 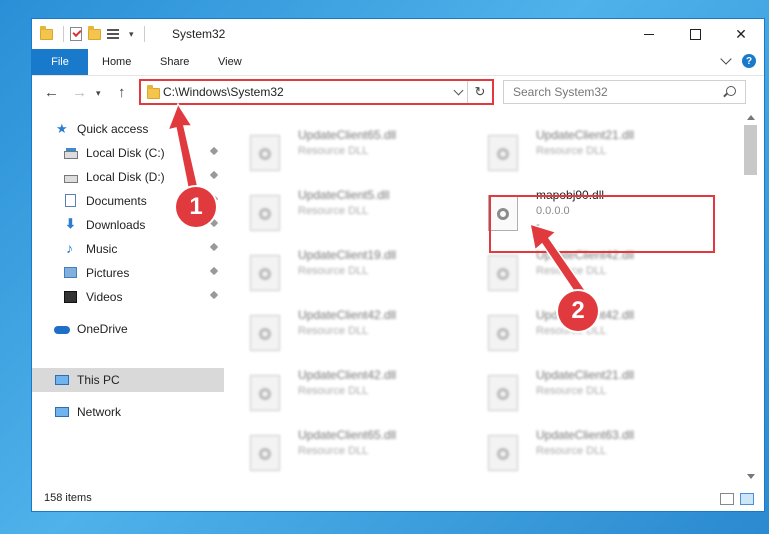 What do you see at coordinates (76, 34) in the screenshot?
I see `properties-check-icon` at bounding box center [76, 34].